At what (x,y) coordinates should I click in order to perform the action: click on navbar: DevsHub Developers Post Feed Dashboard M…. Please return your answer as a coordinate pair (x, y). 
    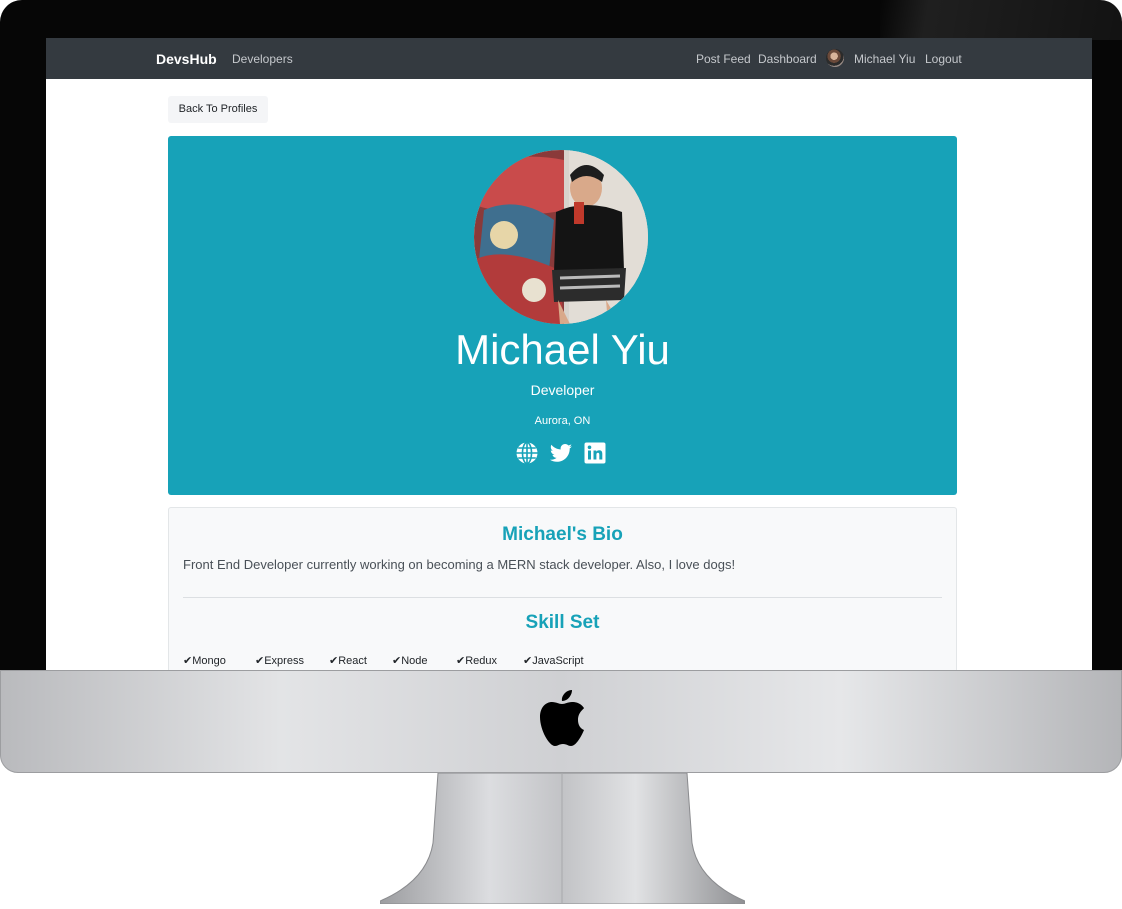
    Looking at the image, I should click on (569, 58).